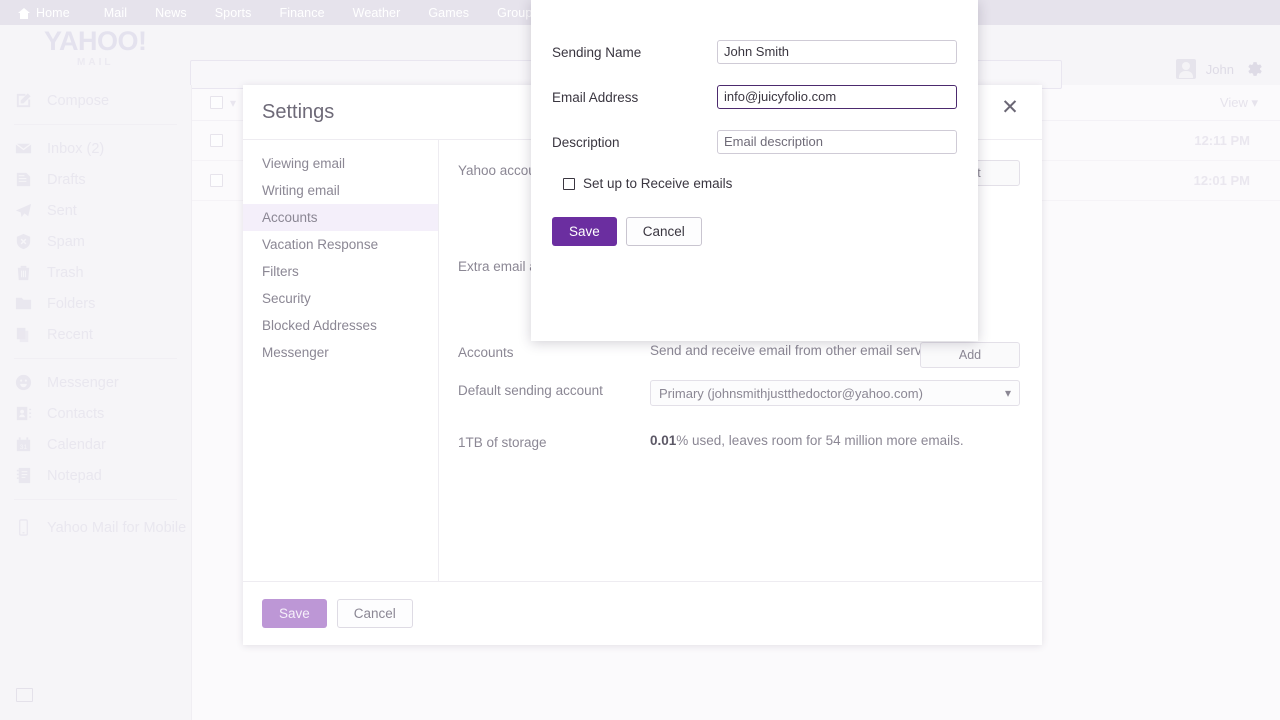  What do you see at coordinates (117, 527) in the screenshot?
I see `sidebar-label-yahoo-mail-mobile: Yahoo Mail for Mobile` at bounding box center [117, 527].